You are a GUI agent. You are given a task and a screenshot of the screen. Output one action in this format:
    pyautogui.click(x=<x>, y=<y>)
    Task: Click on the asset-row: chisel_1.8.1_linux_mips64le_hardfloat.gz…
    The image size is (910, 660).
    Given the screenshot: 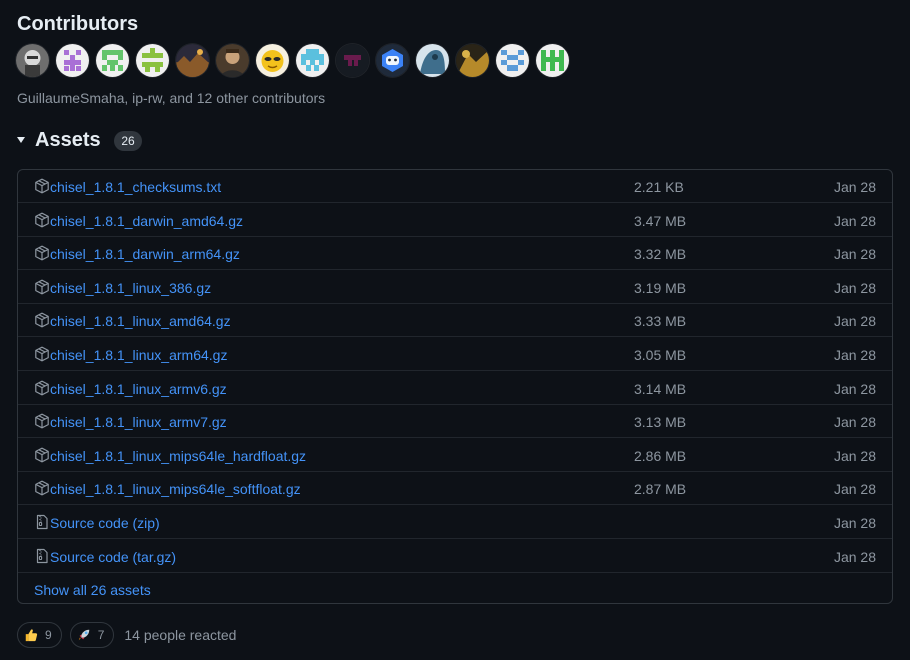 What is the action you would take?
    pyautogui.click(x=455, y=455)
    